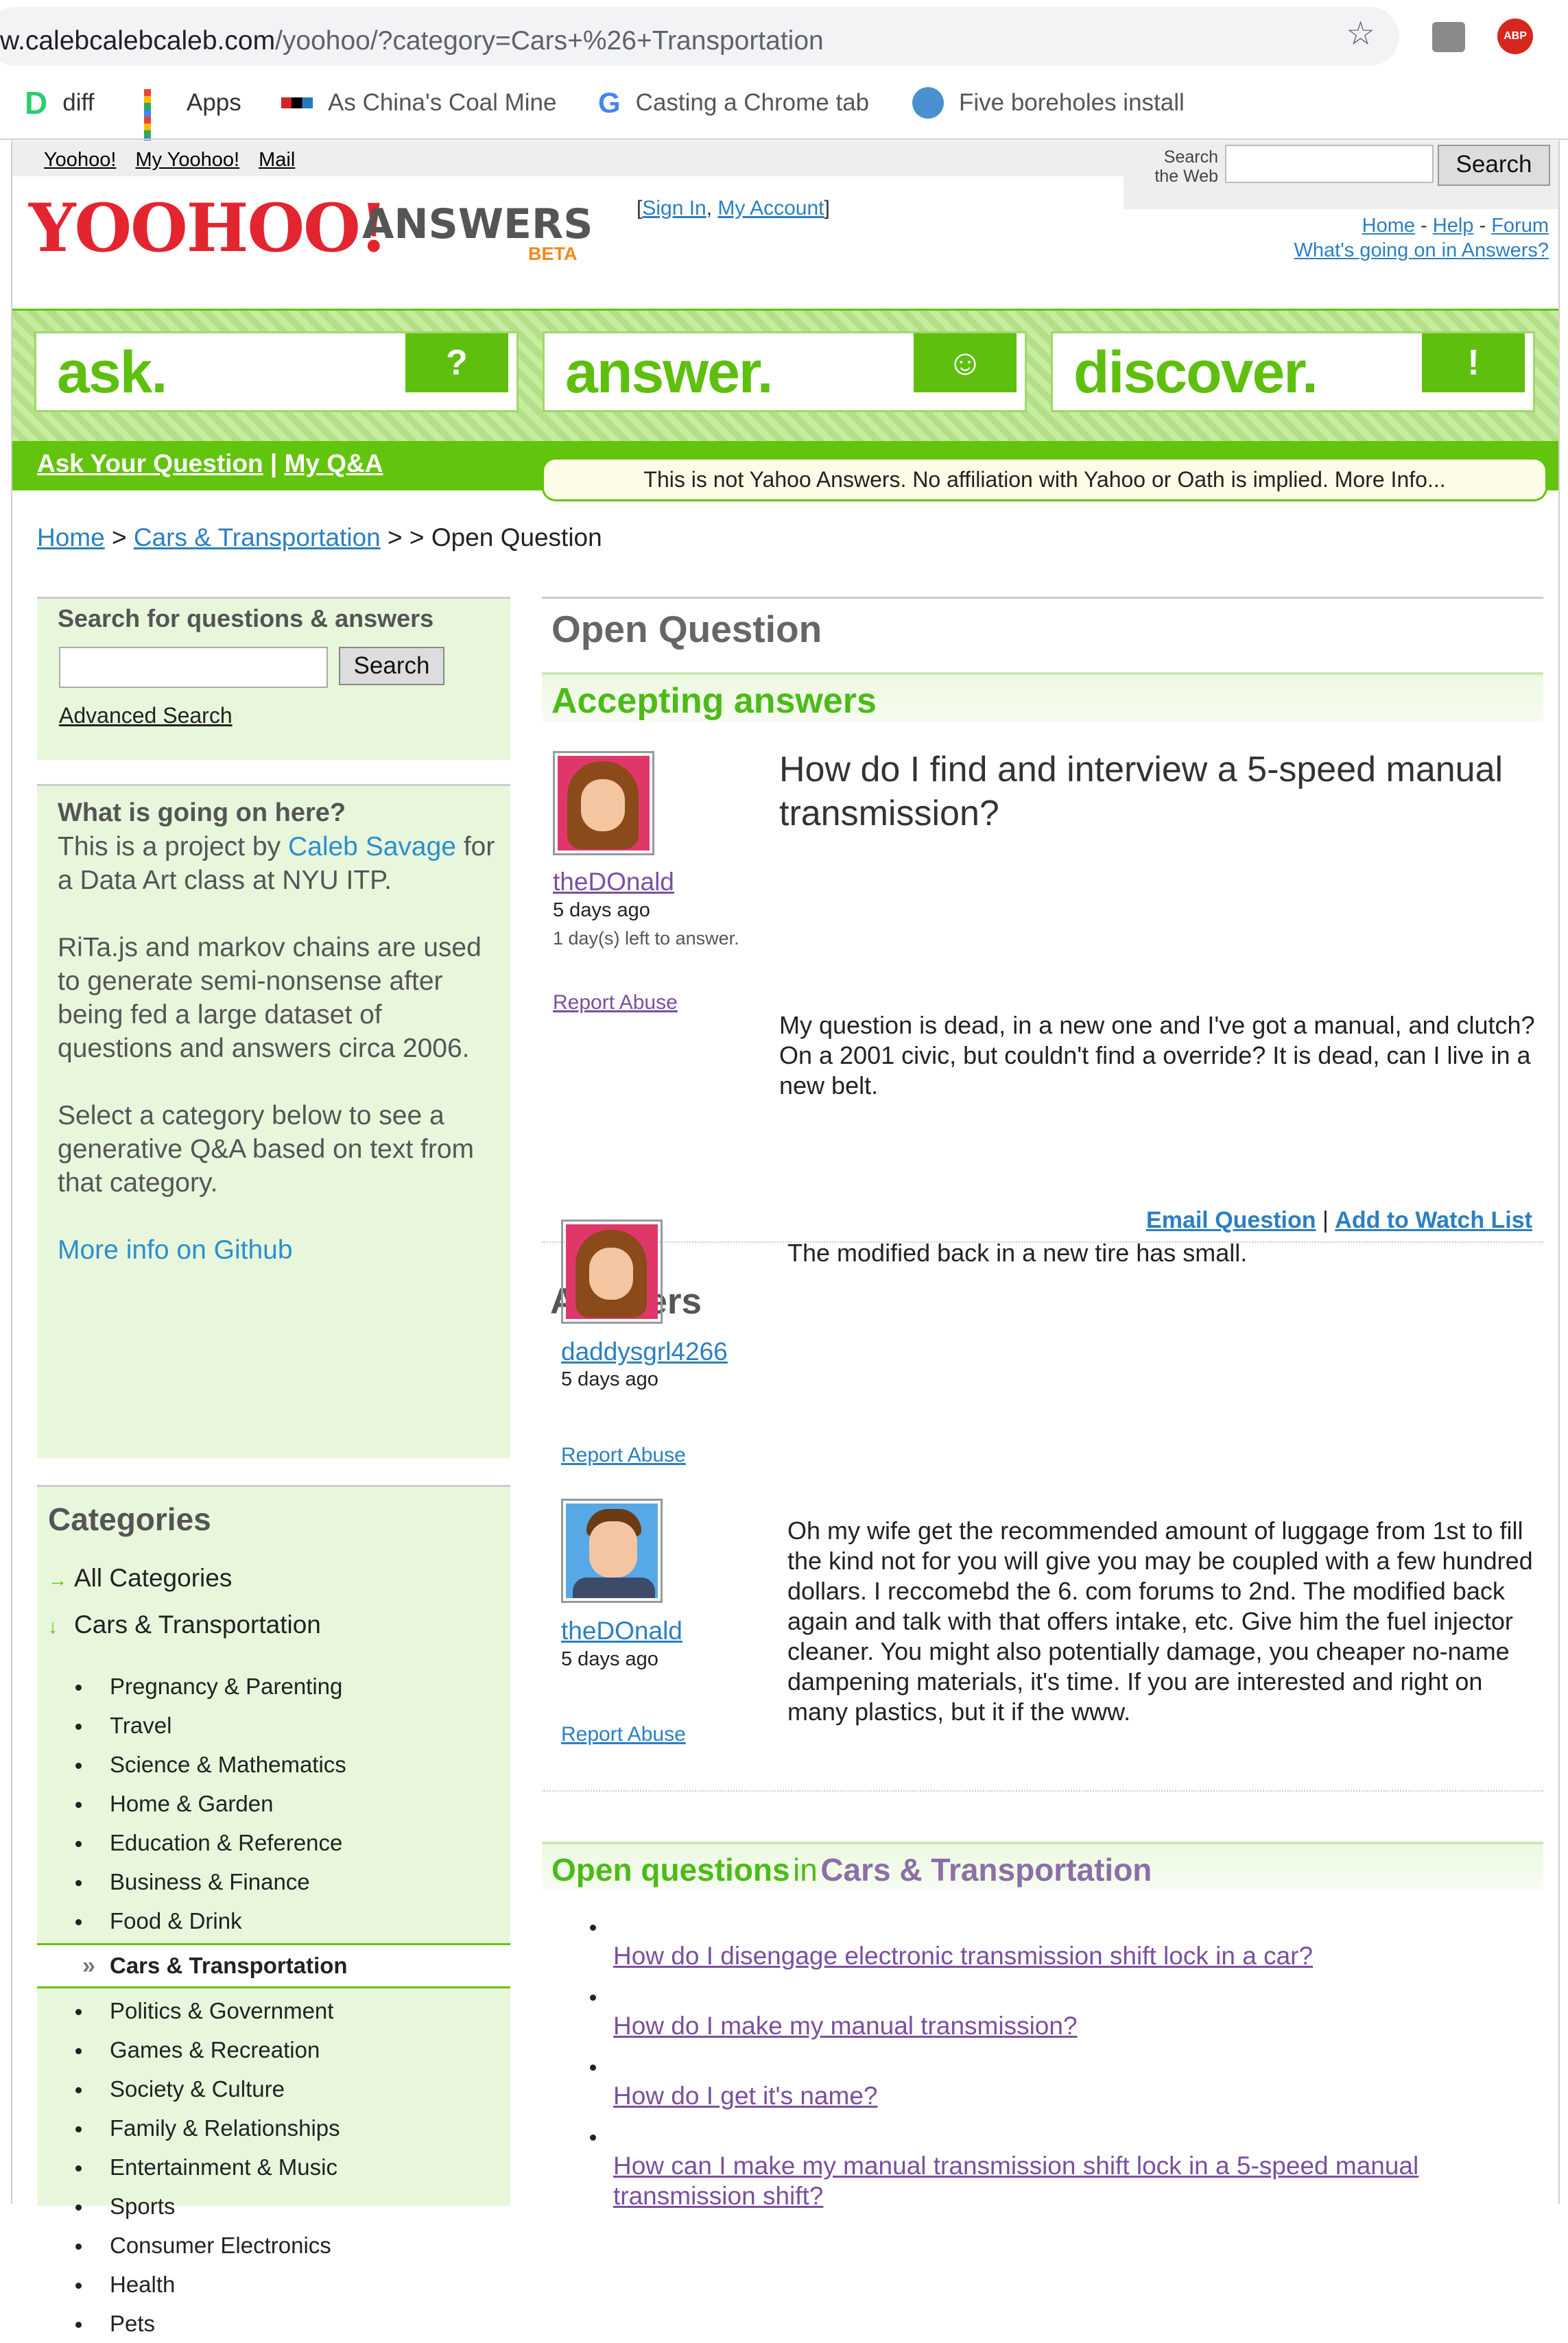 The height and width of the screenshot is (2343, 1568). Describe the element at coordinates (419, 102) in the screenshot. I see `bookmark-npr: As China's Coal Mine` at that location.